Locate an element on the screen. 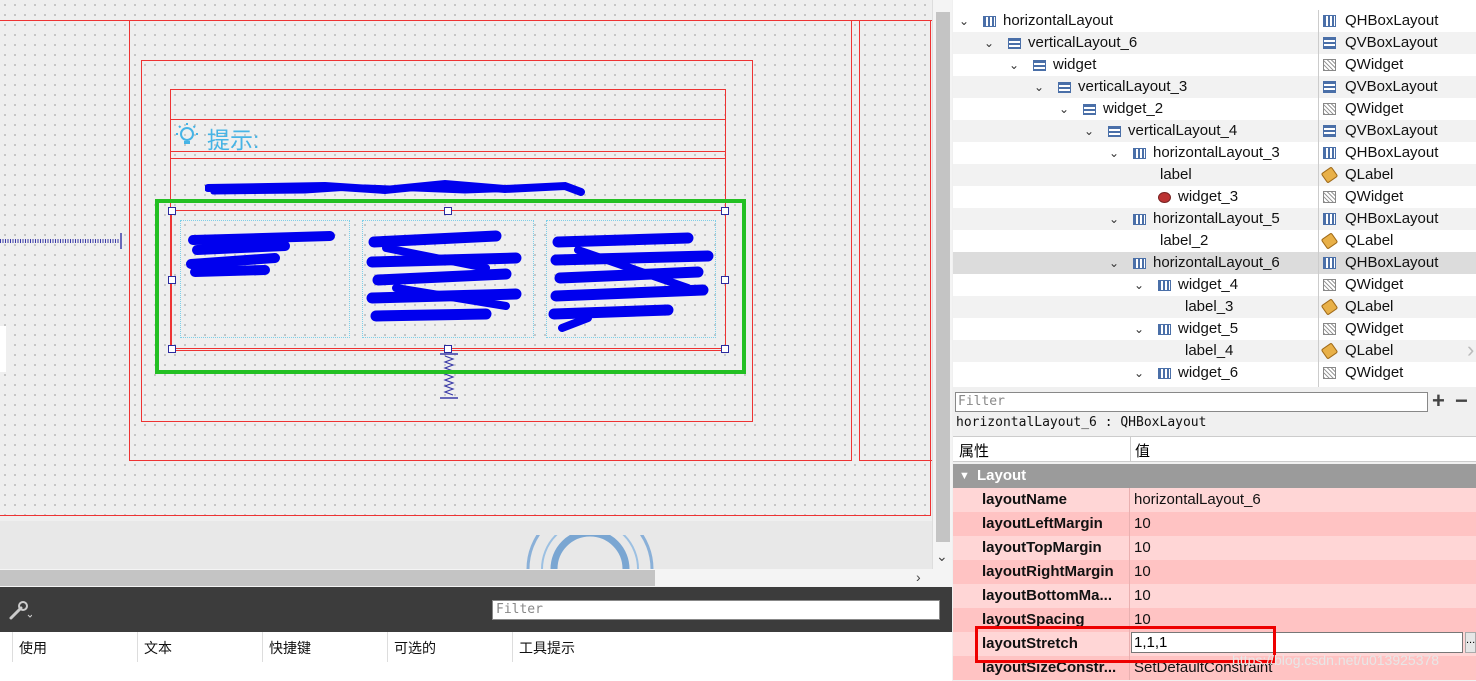 The image size is (1476, 681). tree-row: ⌄ horizontalLayout_6 QHBoxLayout is located at coordinates (1214, 263).